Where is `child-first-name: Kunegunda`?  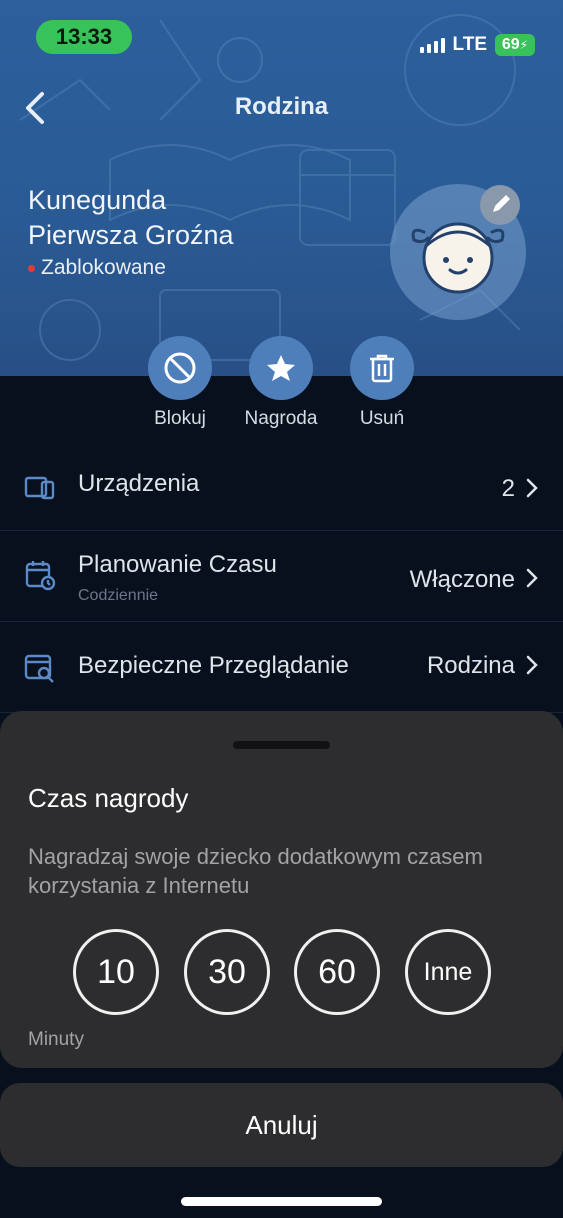
child-first-name: Kunegunda is located at coordinates (97, 200).